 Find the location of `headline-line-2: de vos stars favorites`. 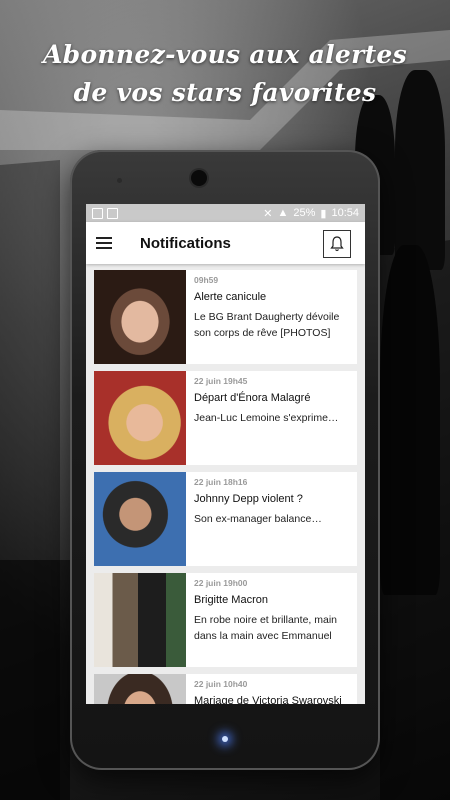

headline-line-2: de vos stars favorites is located at coordinates (225, 92).